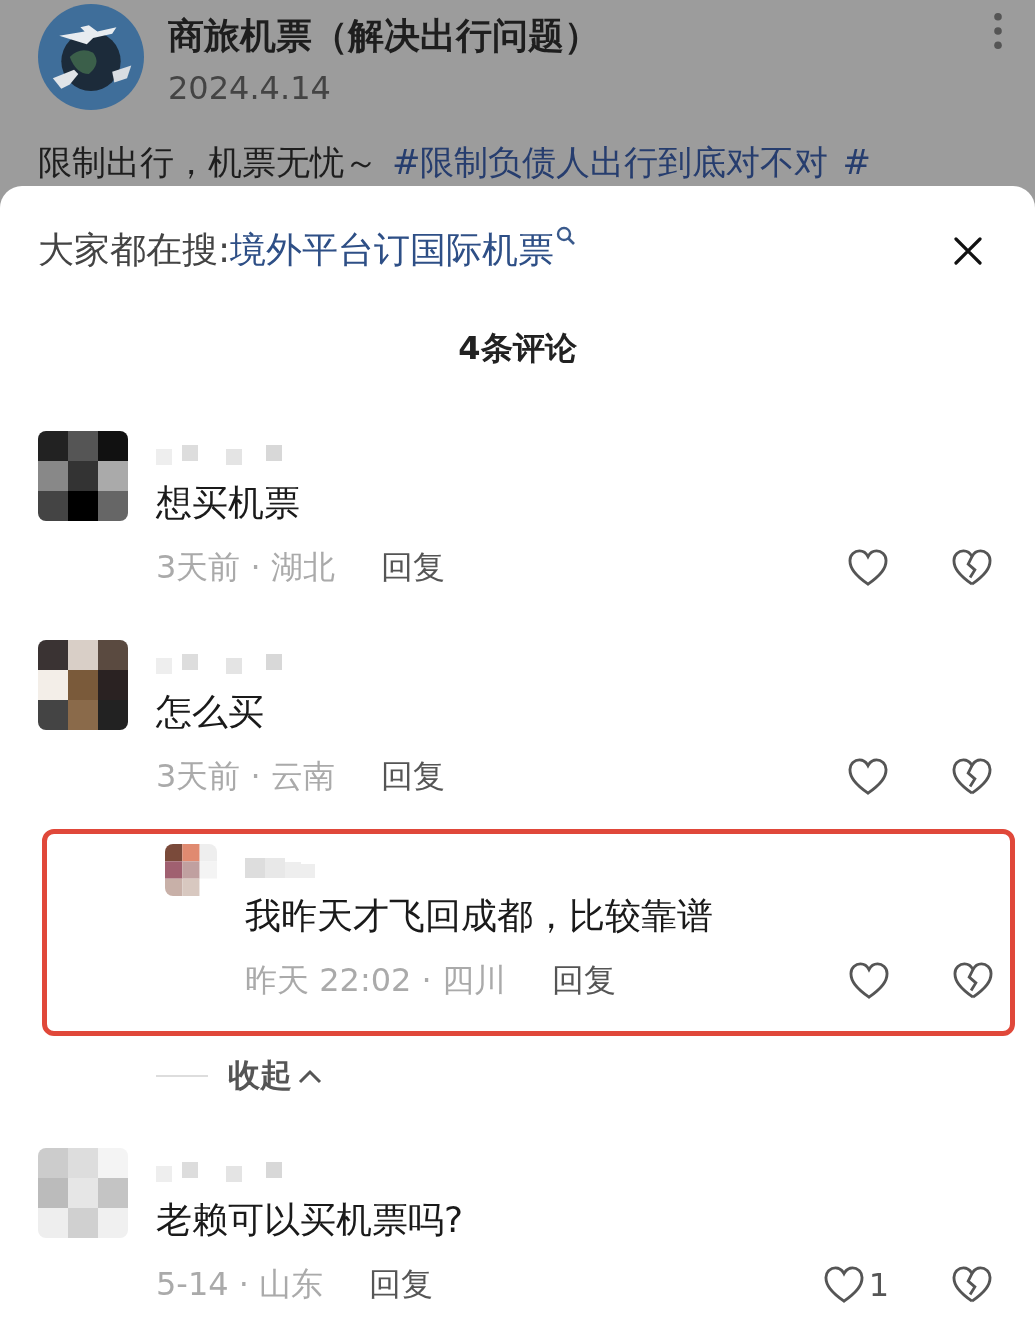  I want to click on hashtag-link: #, so click(856, 162).